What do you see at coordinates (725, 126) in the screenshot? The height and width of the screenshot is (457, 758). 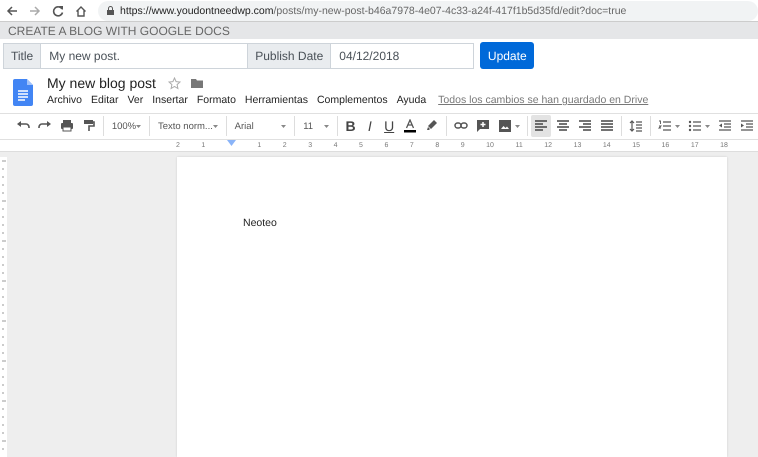 I see `decrease-indent-icon` at bounding box center [725, 126].